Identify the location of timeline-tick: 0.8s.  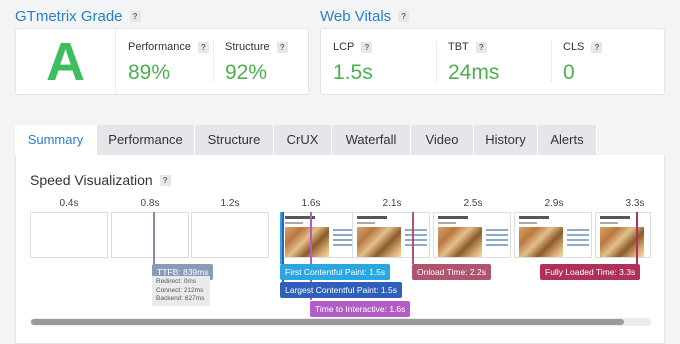
(150, 203).